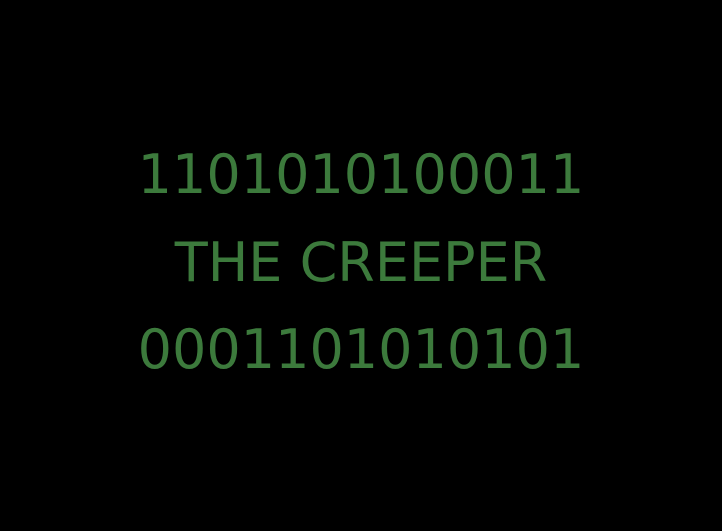  I want to click on binary-line-bottom: 0001101010101, so click(361, 349).